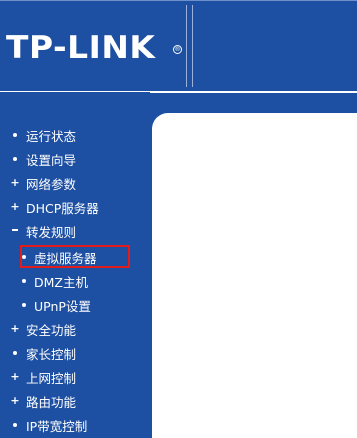 The height and width of the screenshot is (438, 357). I want to click on nav-item-label: 路由功能, so click(51, 402).